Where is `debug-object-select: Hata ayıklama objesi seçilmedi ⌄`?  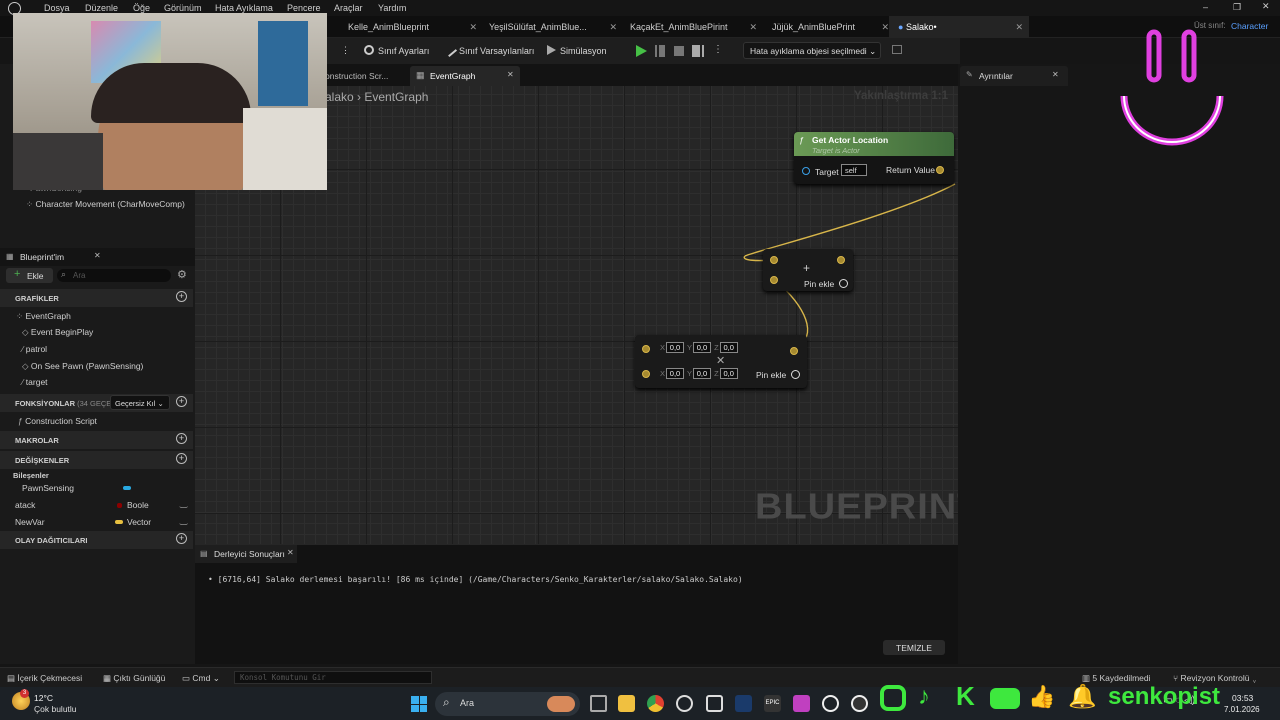
debug-object-select: Hata ayıklama objesi seçilmedi ⌄ is located at coordinates (812, 50).